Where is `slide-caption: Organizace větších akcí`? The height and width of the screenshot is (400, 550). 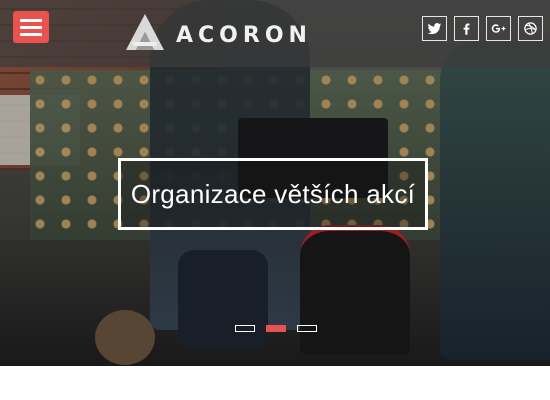
slide-caption: Organizace větších akcí is located at coordinates (273, 194).